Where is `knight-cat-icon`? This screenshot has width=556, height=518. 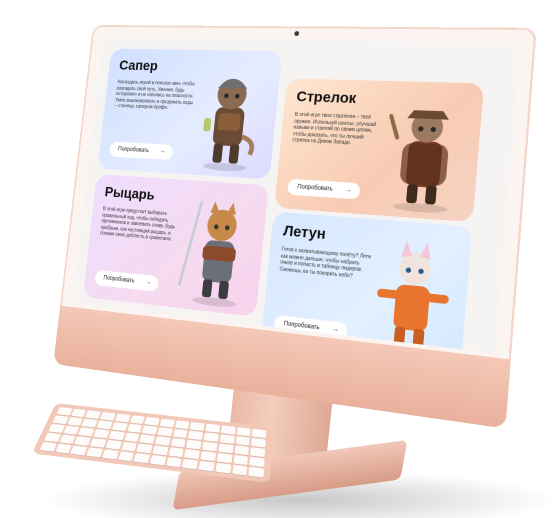
knight-cat-icon is located at coordinates (208, 254).